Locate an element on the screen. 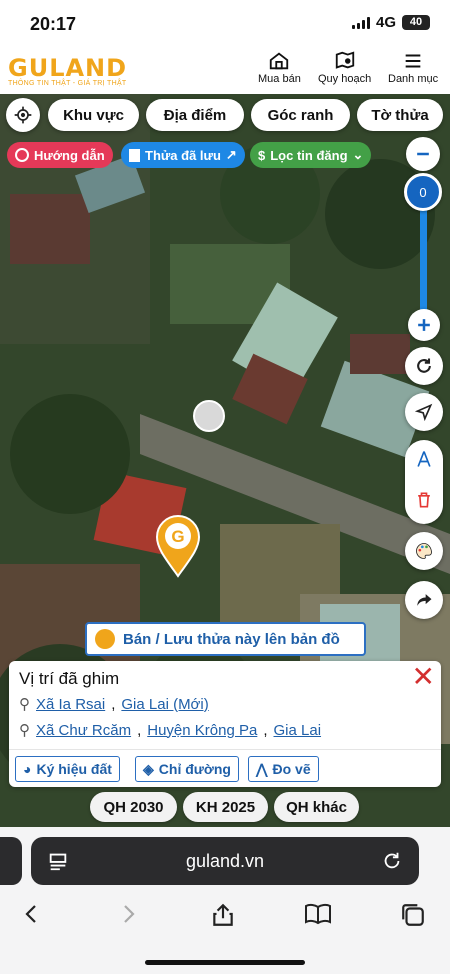  dia-diem-button: Địa điểm is located at coordinates (195, 115).